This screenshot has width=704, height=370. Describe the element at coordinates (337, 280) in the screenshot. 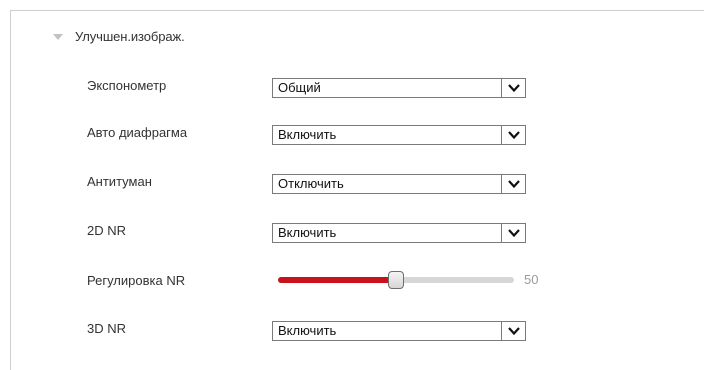

I see `slider-fill` at that location.